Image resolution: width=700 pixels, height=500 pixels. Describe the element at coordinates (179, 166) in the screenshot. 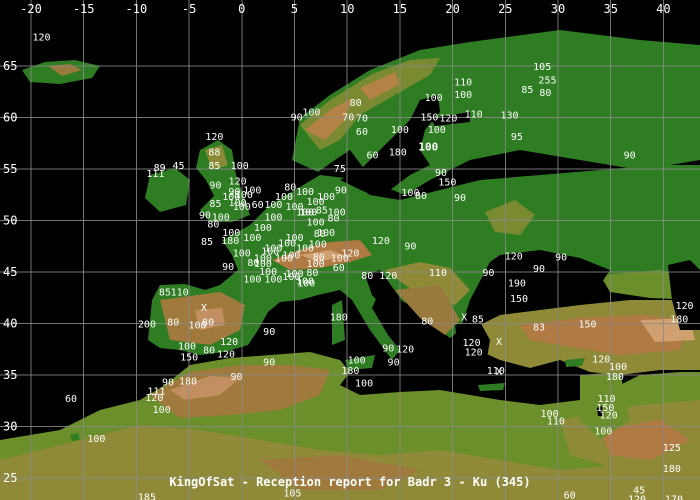

I see `reception-report-value: 45` at that location.